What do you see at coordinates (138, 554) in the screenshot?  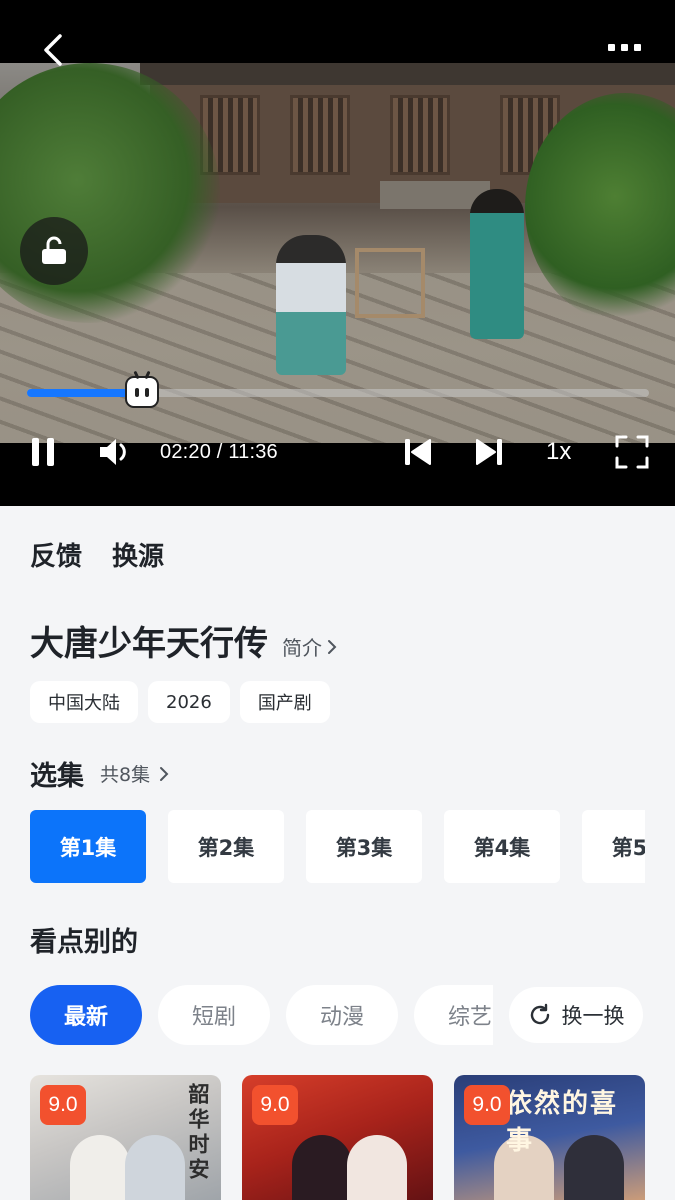 I see `switch-source-button: 换源` at bounding box center [138, 554].